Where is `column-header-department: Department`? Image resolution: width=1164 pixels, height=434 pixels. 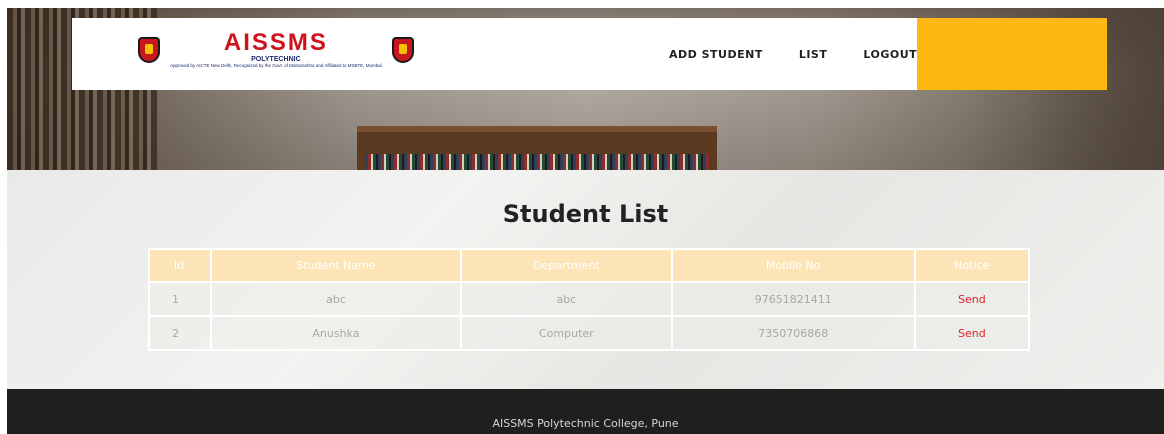
column-header-department: Department is located at coordinates (566, 265).